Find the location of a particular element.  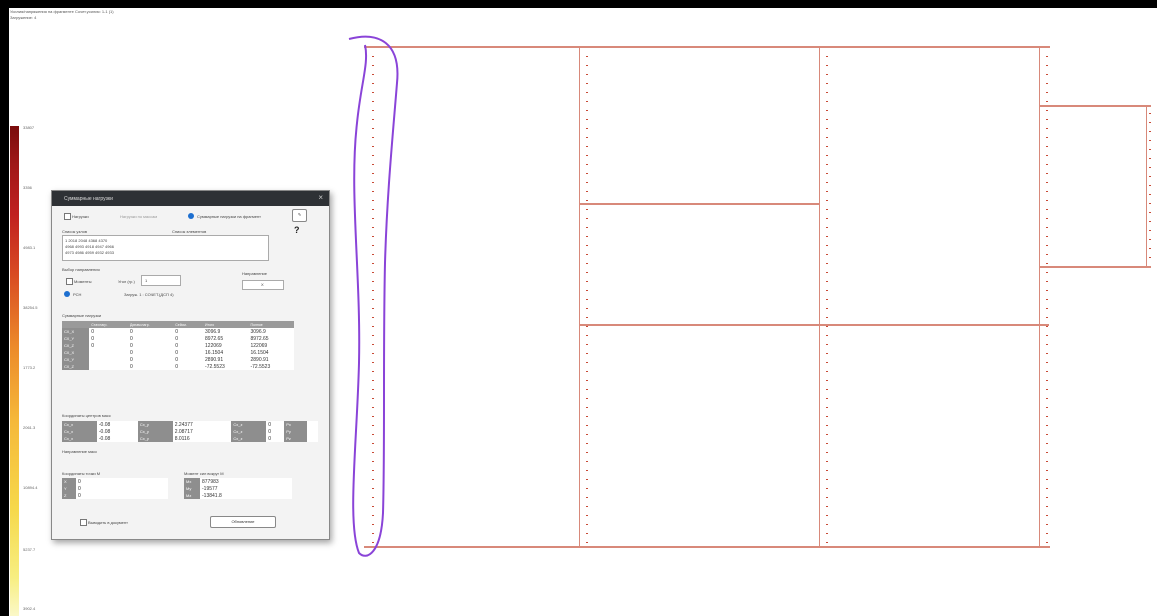

table-row: СХ_Z 0 0 0 122069 122069 is located at coordinates (178, 345).